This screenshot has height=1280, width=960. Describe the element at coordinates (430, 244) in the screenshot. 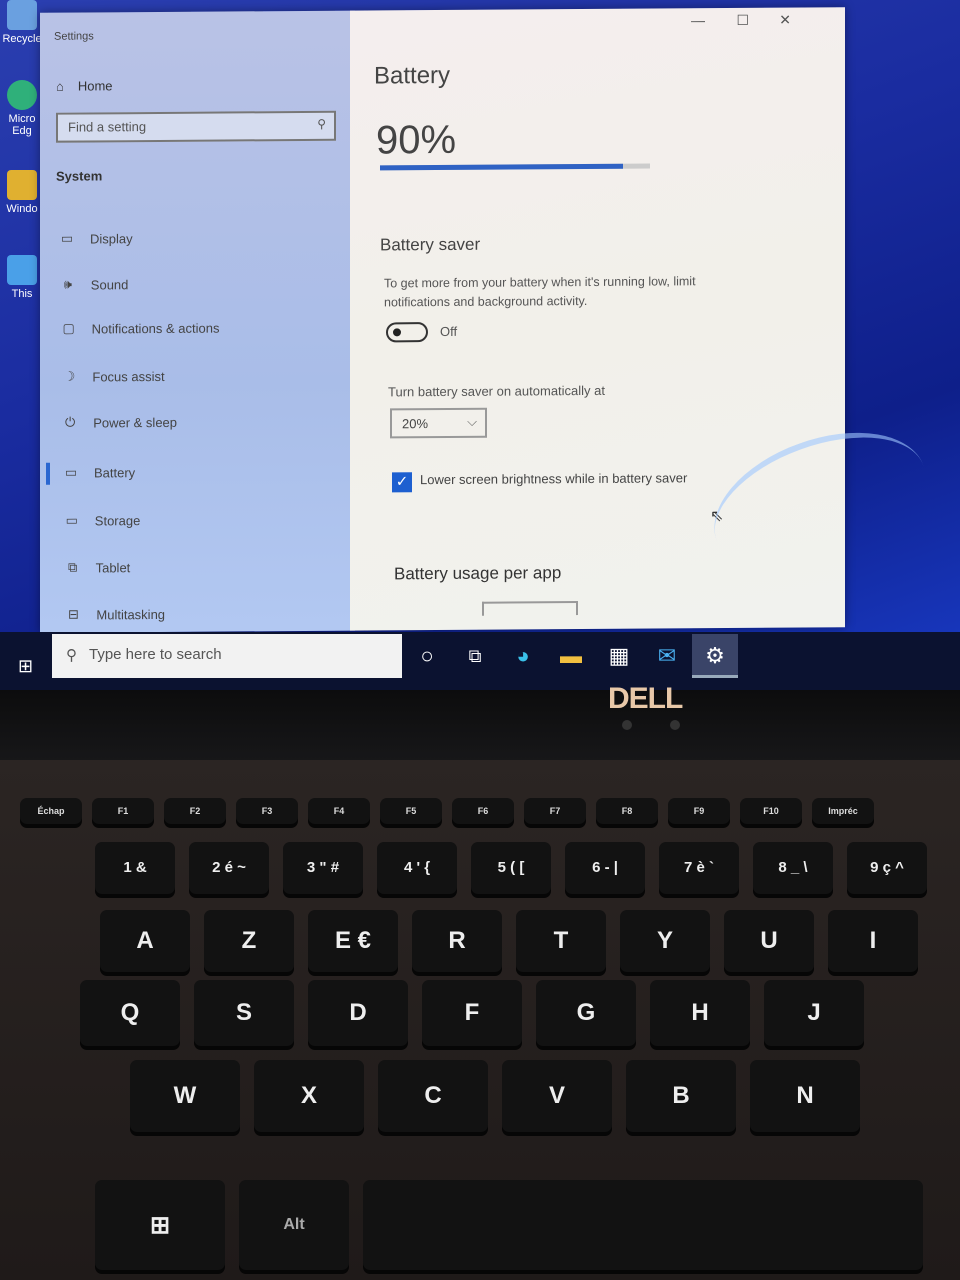

I see `battery-saver-heading: Battery saver` at that location.